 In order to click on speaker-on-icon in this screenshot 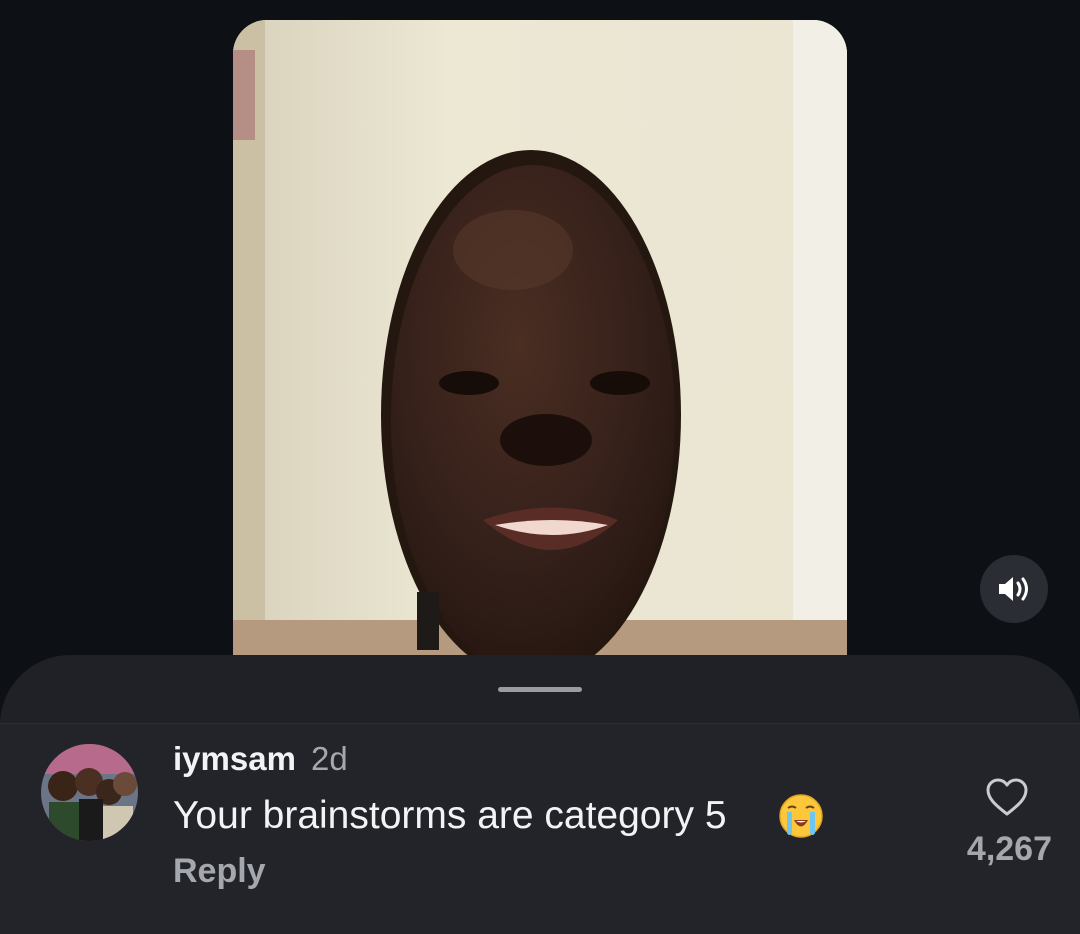, I will do `click(1013, 589)`.